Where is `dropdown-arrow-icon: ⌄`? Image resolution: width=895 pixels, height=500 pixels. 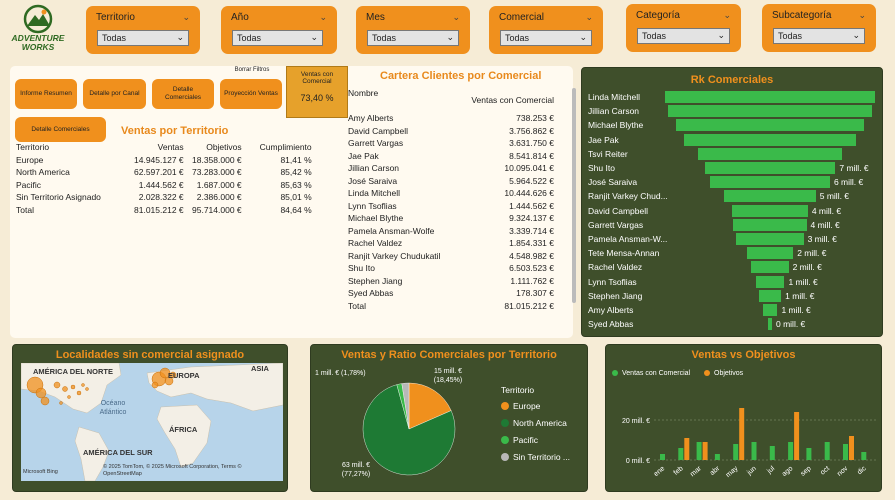
dropdown-arrow-icon: ⌄ is located at coordinates (314, 37).